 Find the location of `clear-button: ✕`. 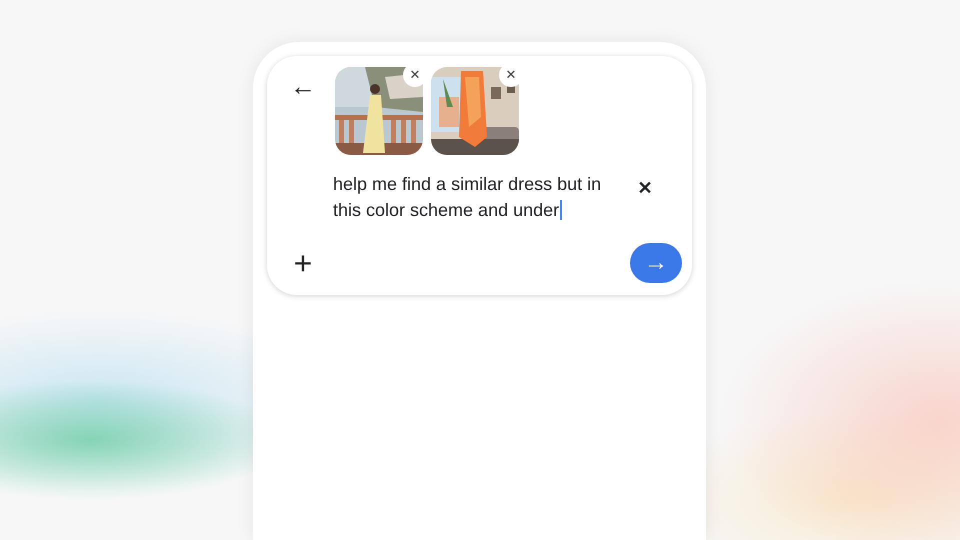

clear-button: ✕ is located at coordinates (645, 188).